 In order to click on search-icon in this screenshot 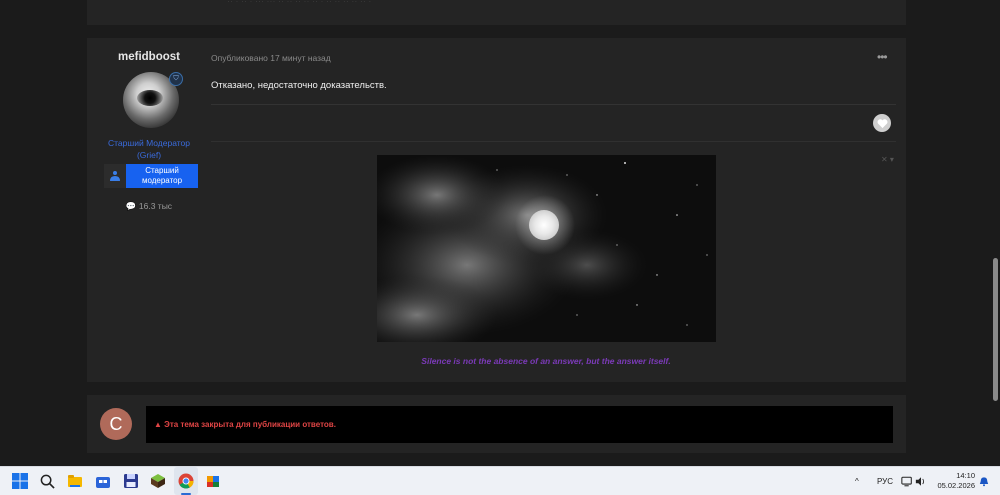, I will do `click(47, 481)`.